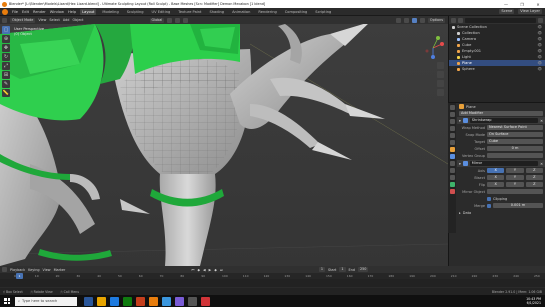 Image resolution: width=545 pixels, height=307 pixels. Describe the element at coordinates (186, 20) in the screenshot. I see `proportional-edit-icon` at that location.